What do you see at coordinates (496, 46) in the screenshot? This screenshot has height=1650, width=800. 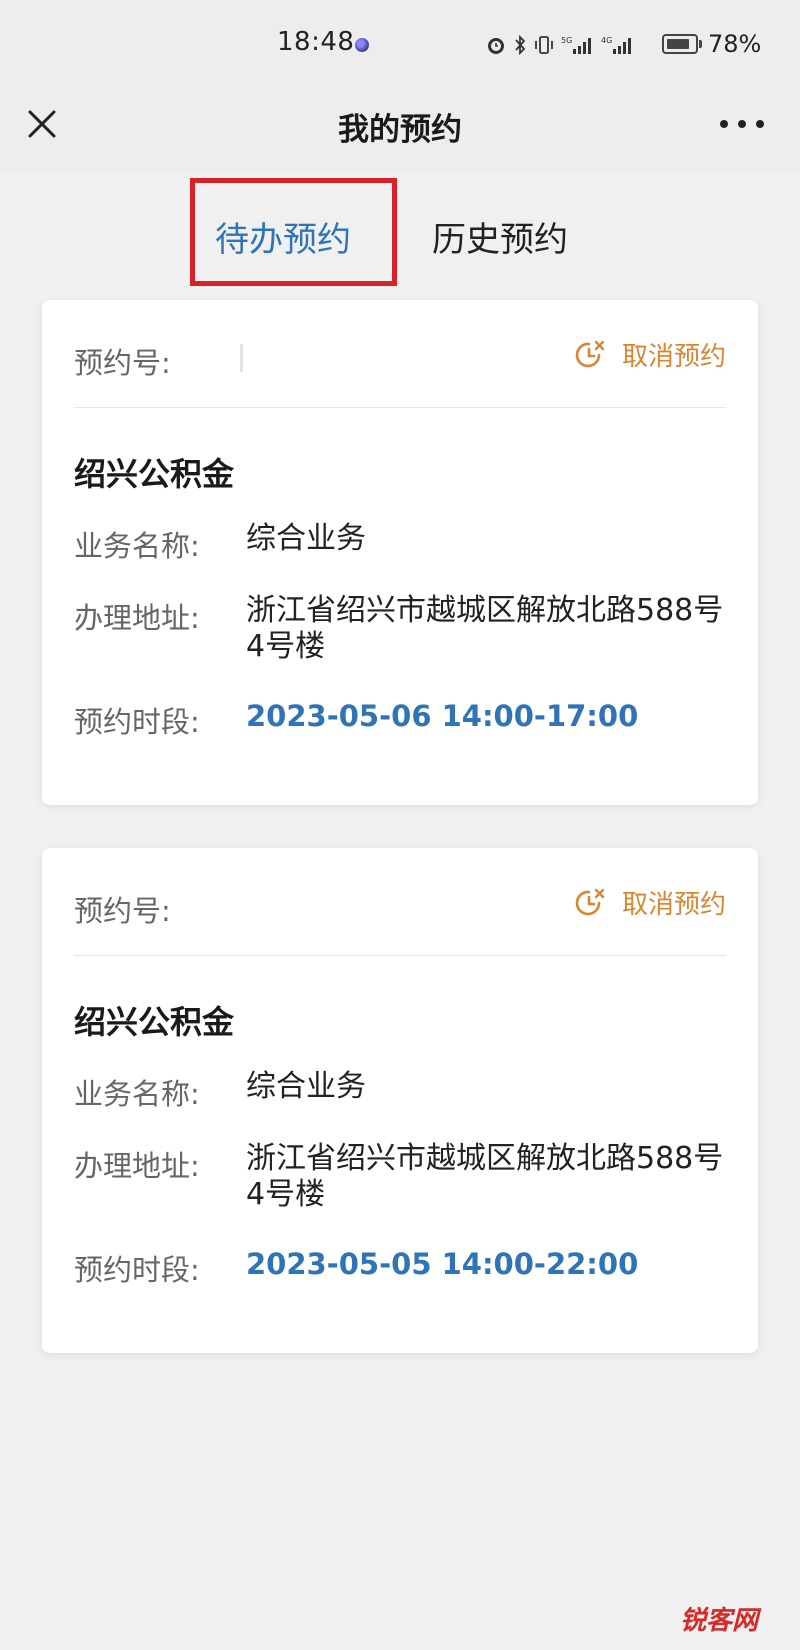 I see `alarm-icon` at bounding box center [496, 46].